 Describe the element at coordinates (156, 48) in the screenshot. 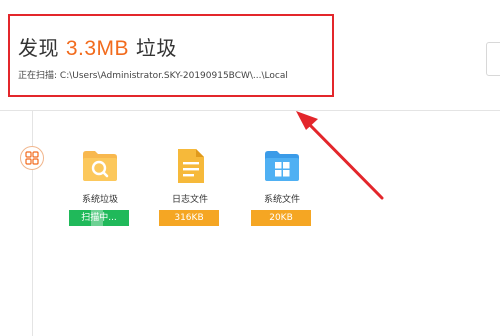

I see `found-suffix: 垃圾` at that location.